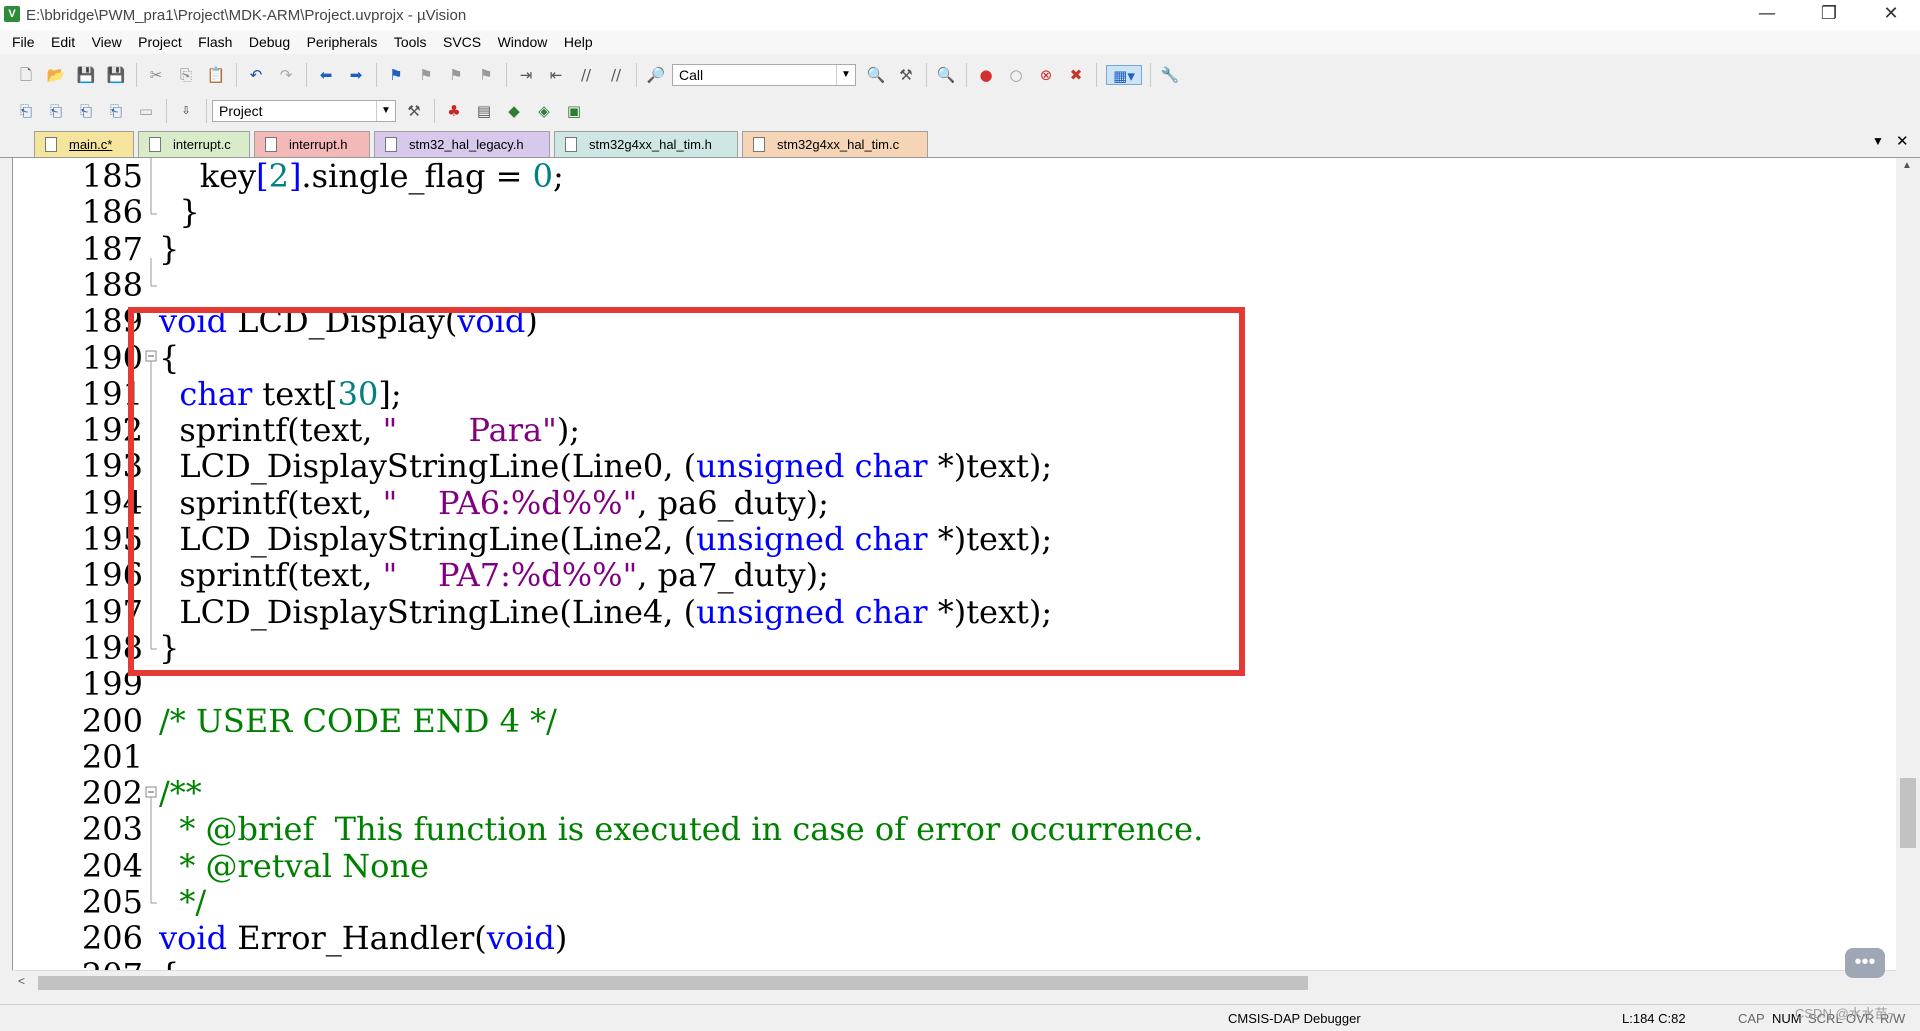  Describe the element at coordinates (56, 75) in the screenshot. I see `open-file-icon: 📂` at that location.